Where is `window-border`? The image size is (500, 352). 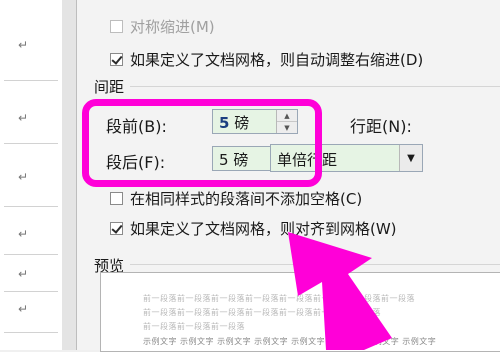 window-border is located at coordinates (69, 175).